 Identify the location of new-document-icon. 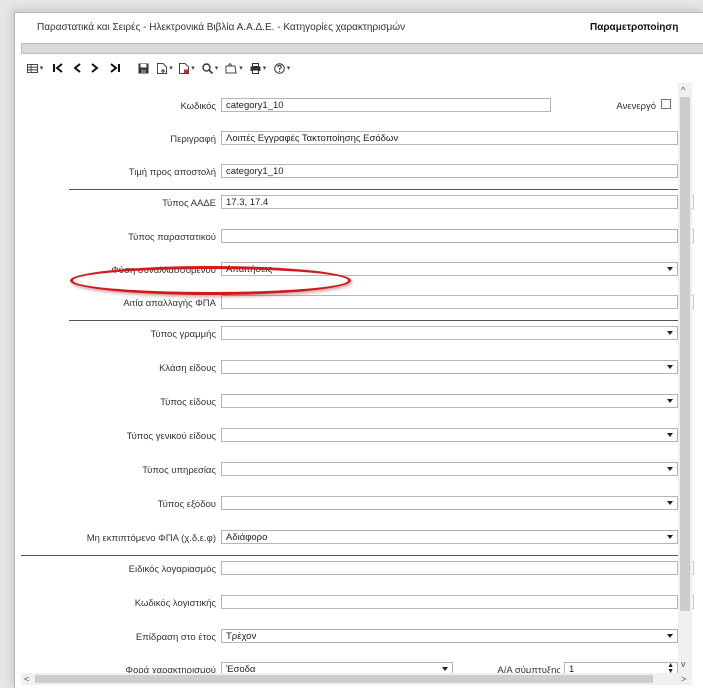
(162, 68).